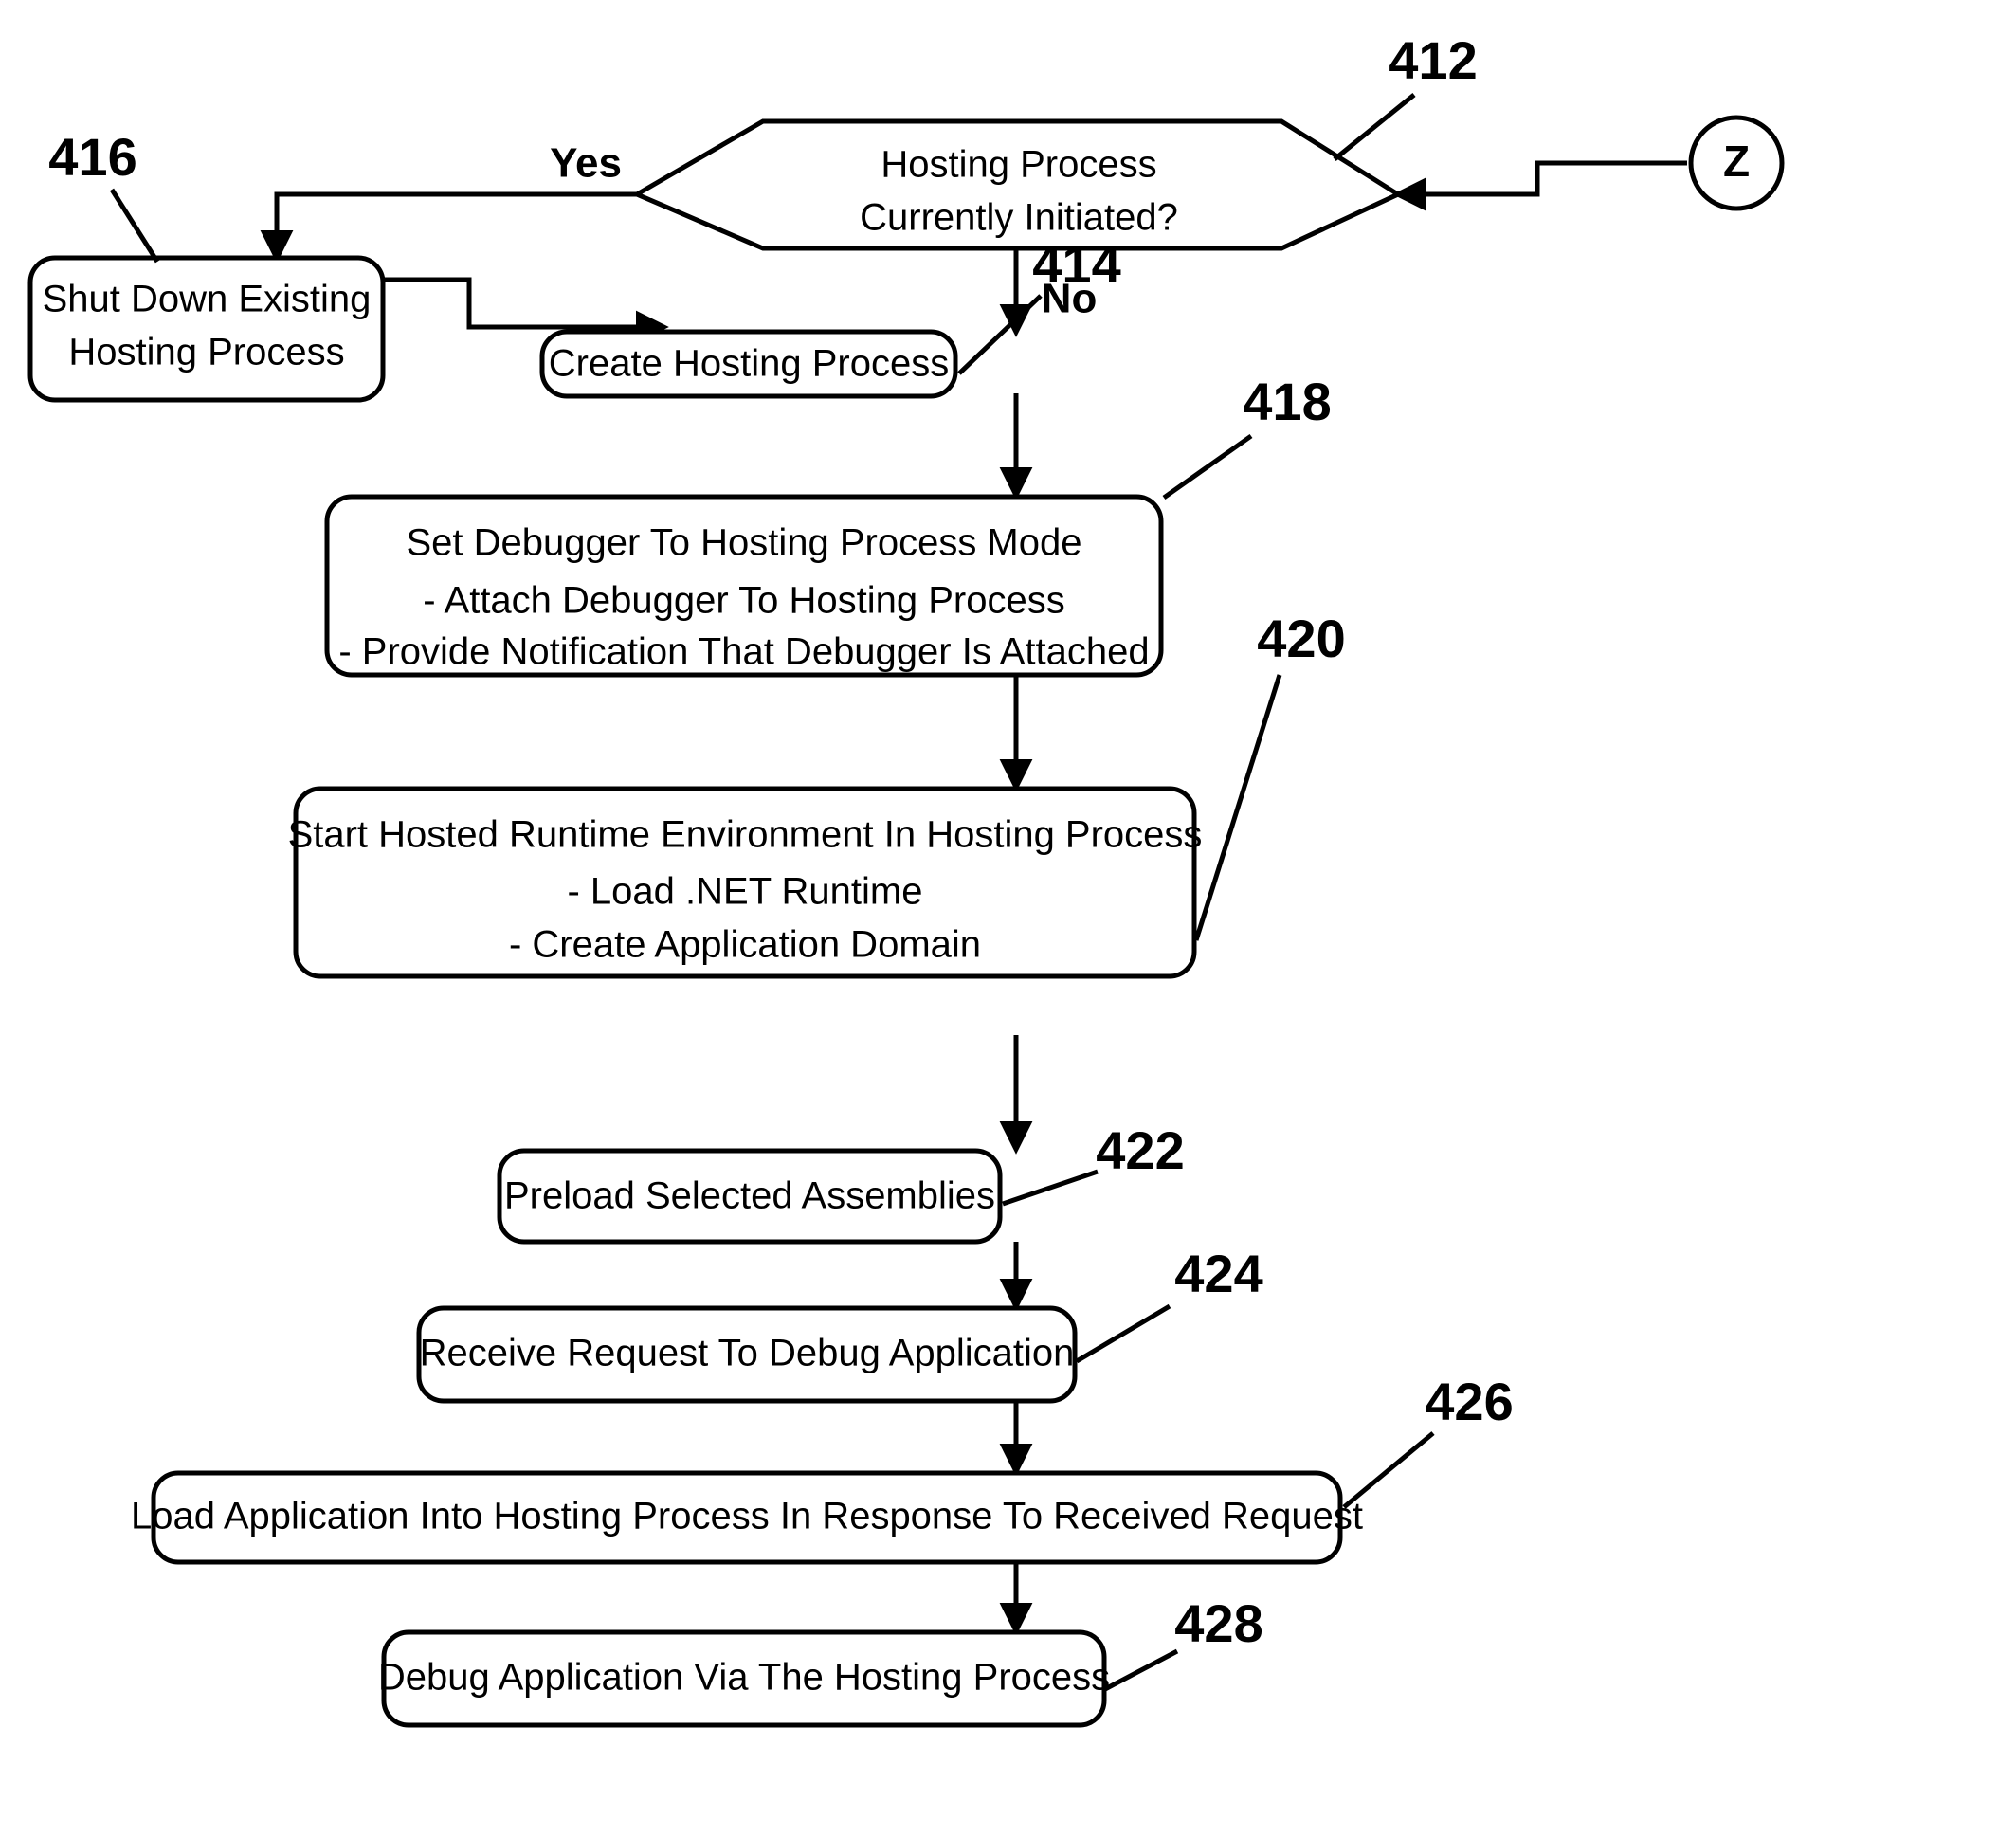 The width and height of the screenshot is (2016, 1837). I want to click on ref-422-text: 422, so click(1140, 1150).